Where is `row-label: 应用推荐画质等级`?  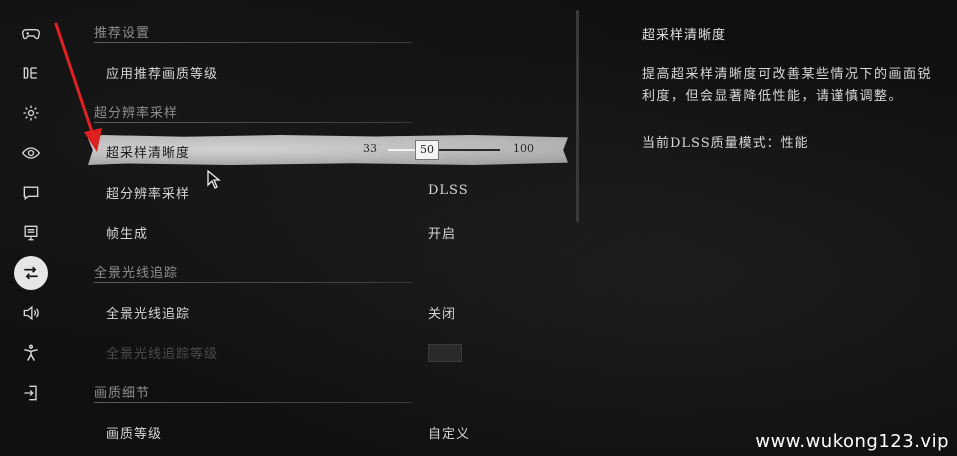 row-label: 应用推荐画质等级 is located at coordinates (162, 74).